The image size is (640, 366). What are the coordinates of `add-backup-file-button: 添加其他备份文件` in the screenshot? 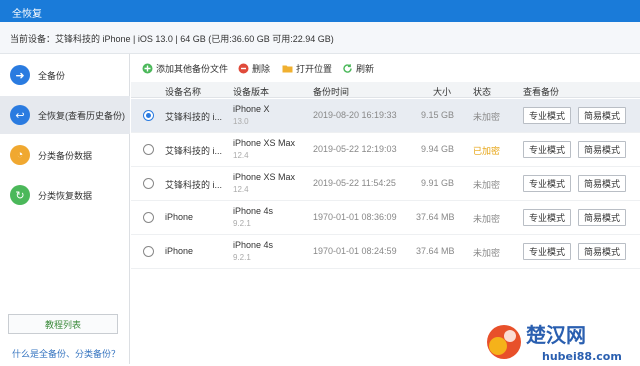 It's located at (185, 68).